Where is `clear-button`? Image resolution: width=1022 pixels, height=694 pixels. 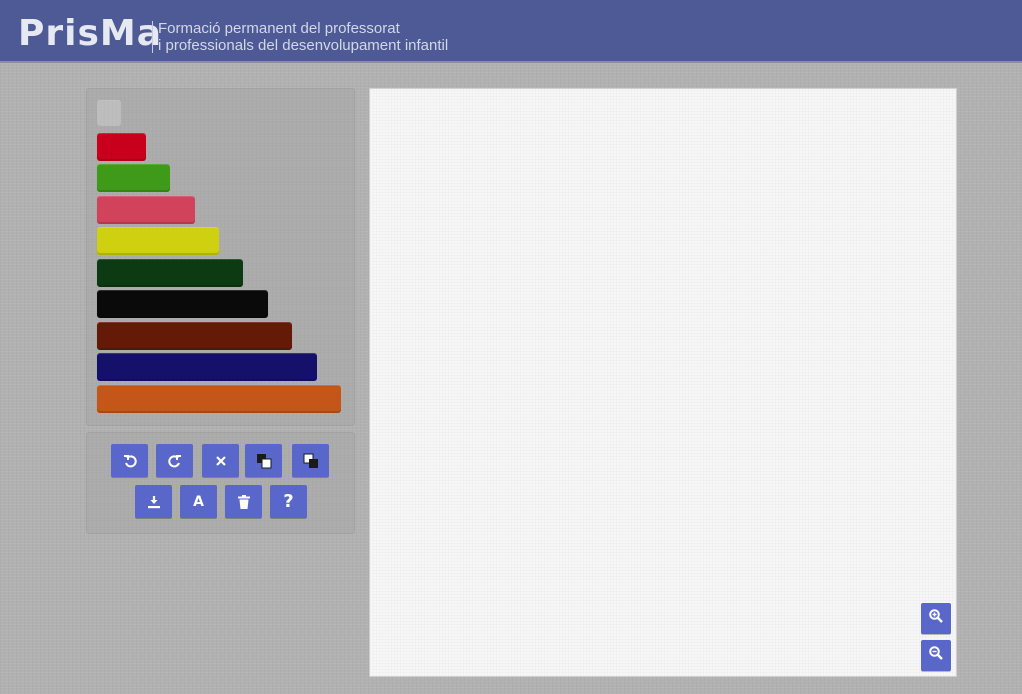 clear-button is located at coordinates (243, 501).